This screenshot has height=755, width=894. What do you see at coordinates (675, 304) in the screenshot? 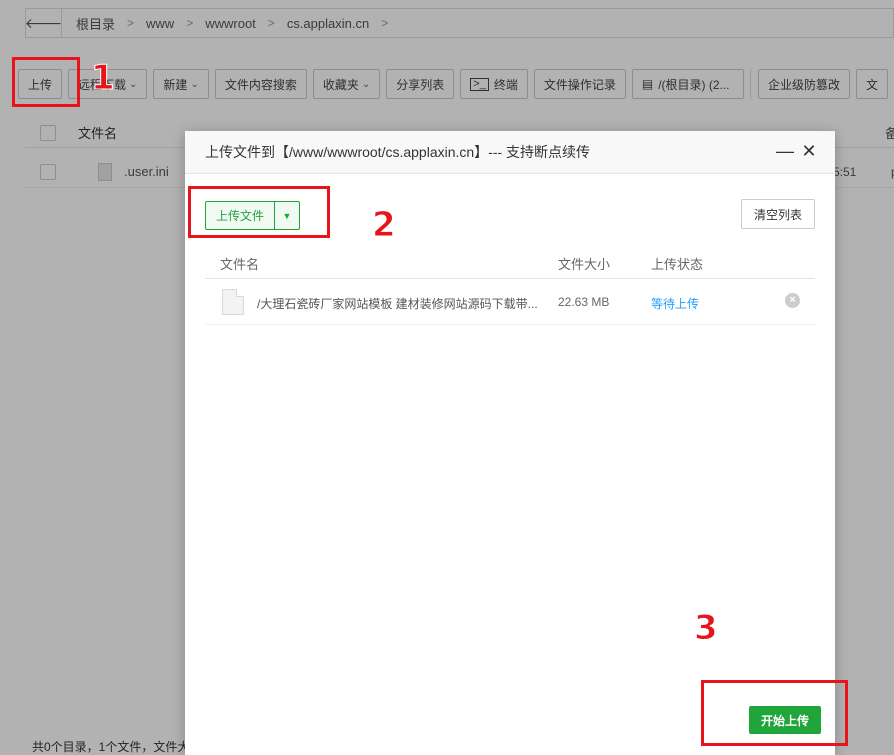
I see `upload-status: 等待上传` at bounding box center [675, 304].